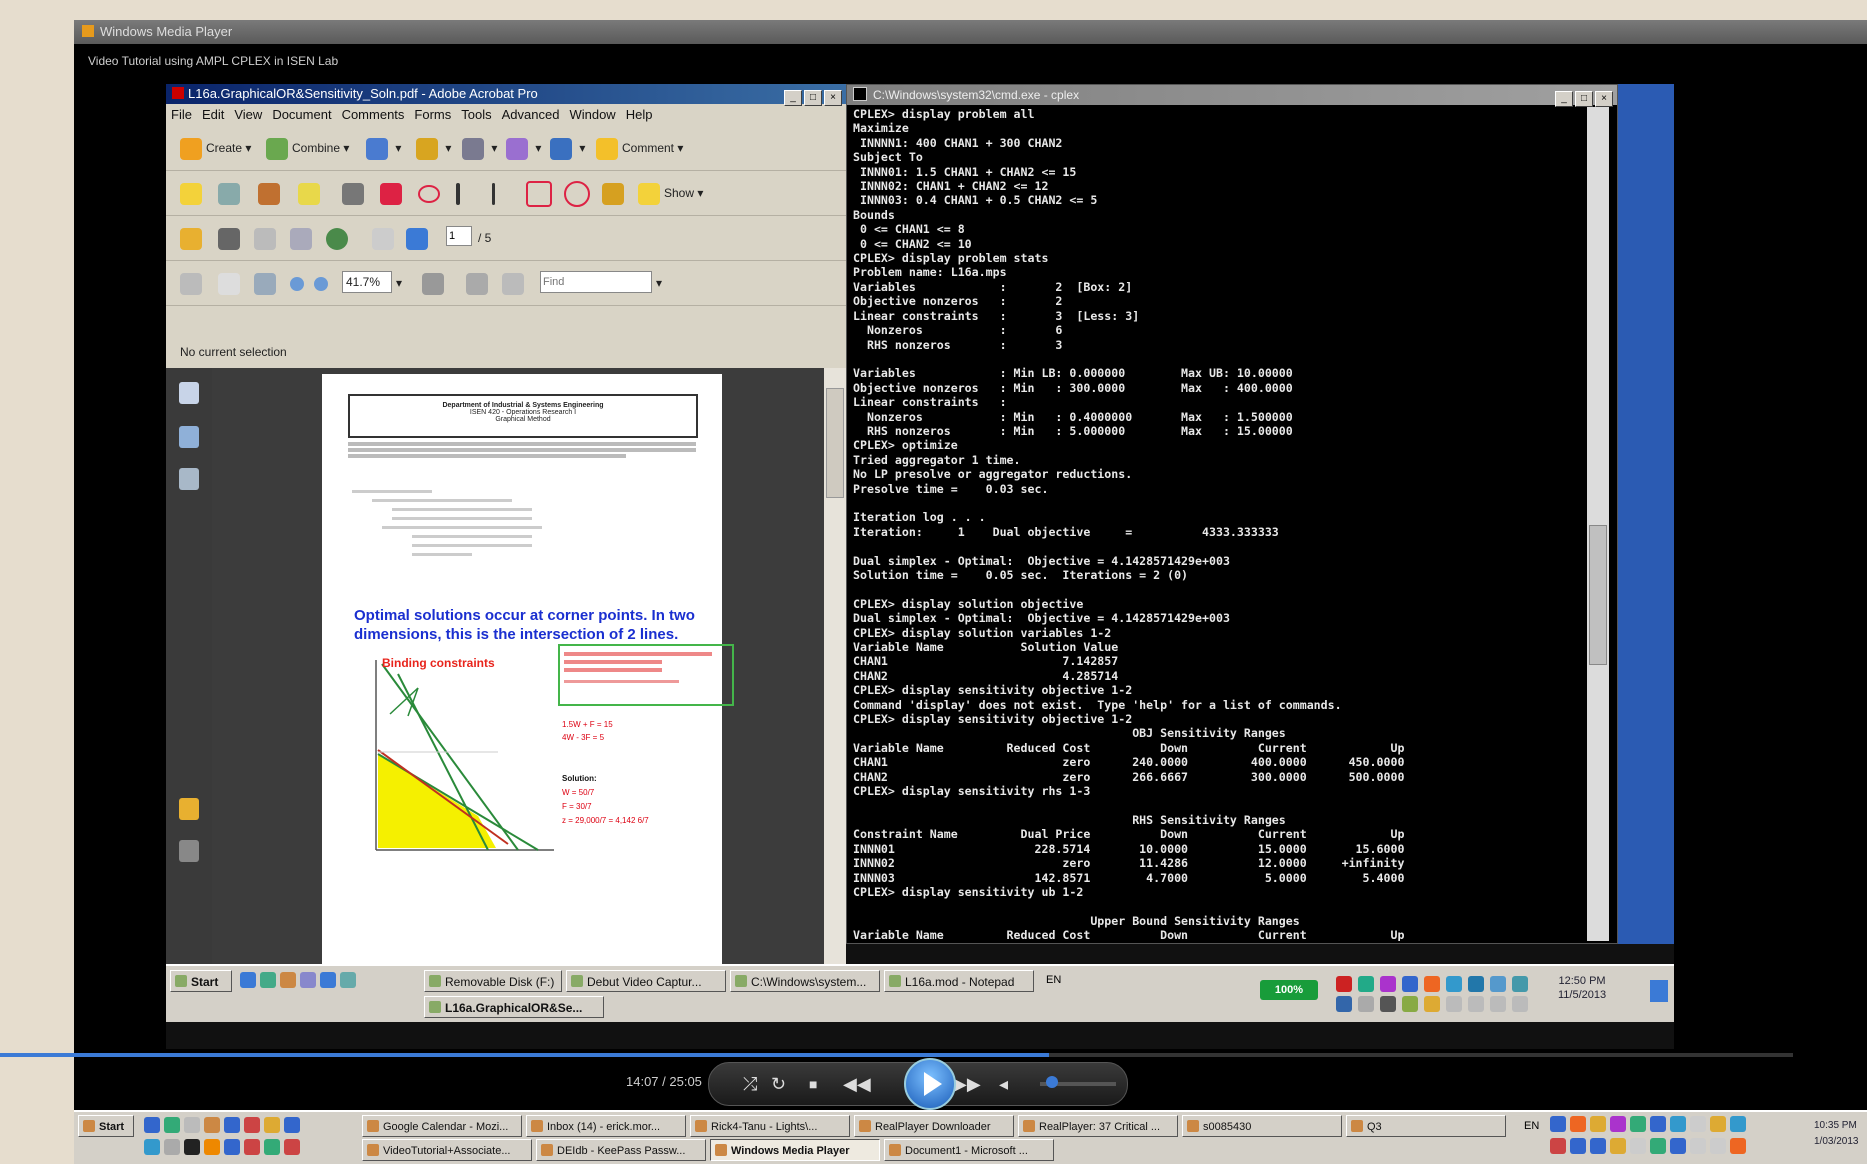  What do you see at coordinates (579, 194) in the screenshot?
I see `cloud-tool` at bounding box center [579, 194].